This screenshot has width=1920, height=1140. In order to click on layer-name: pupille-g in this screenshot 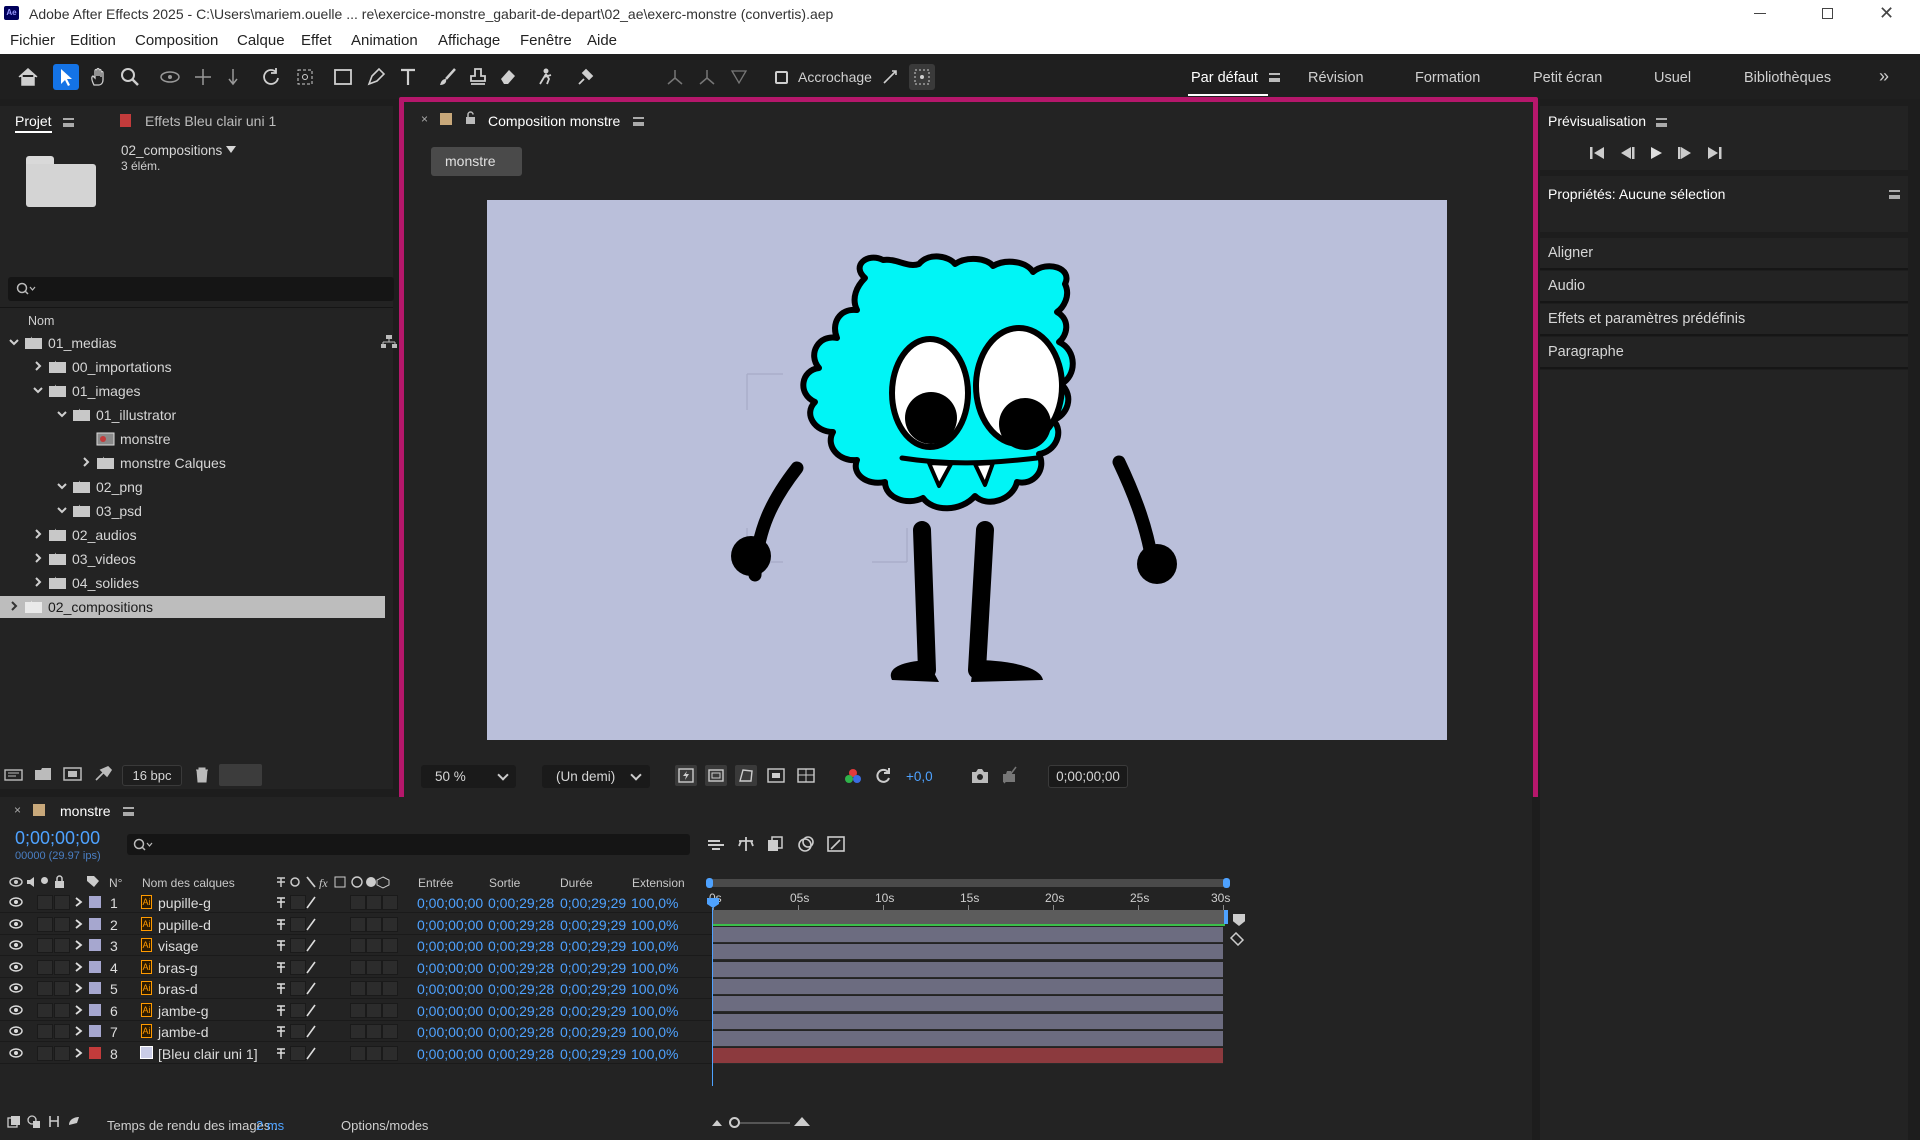, I will do `click(184, 903)`.